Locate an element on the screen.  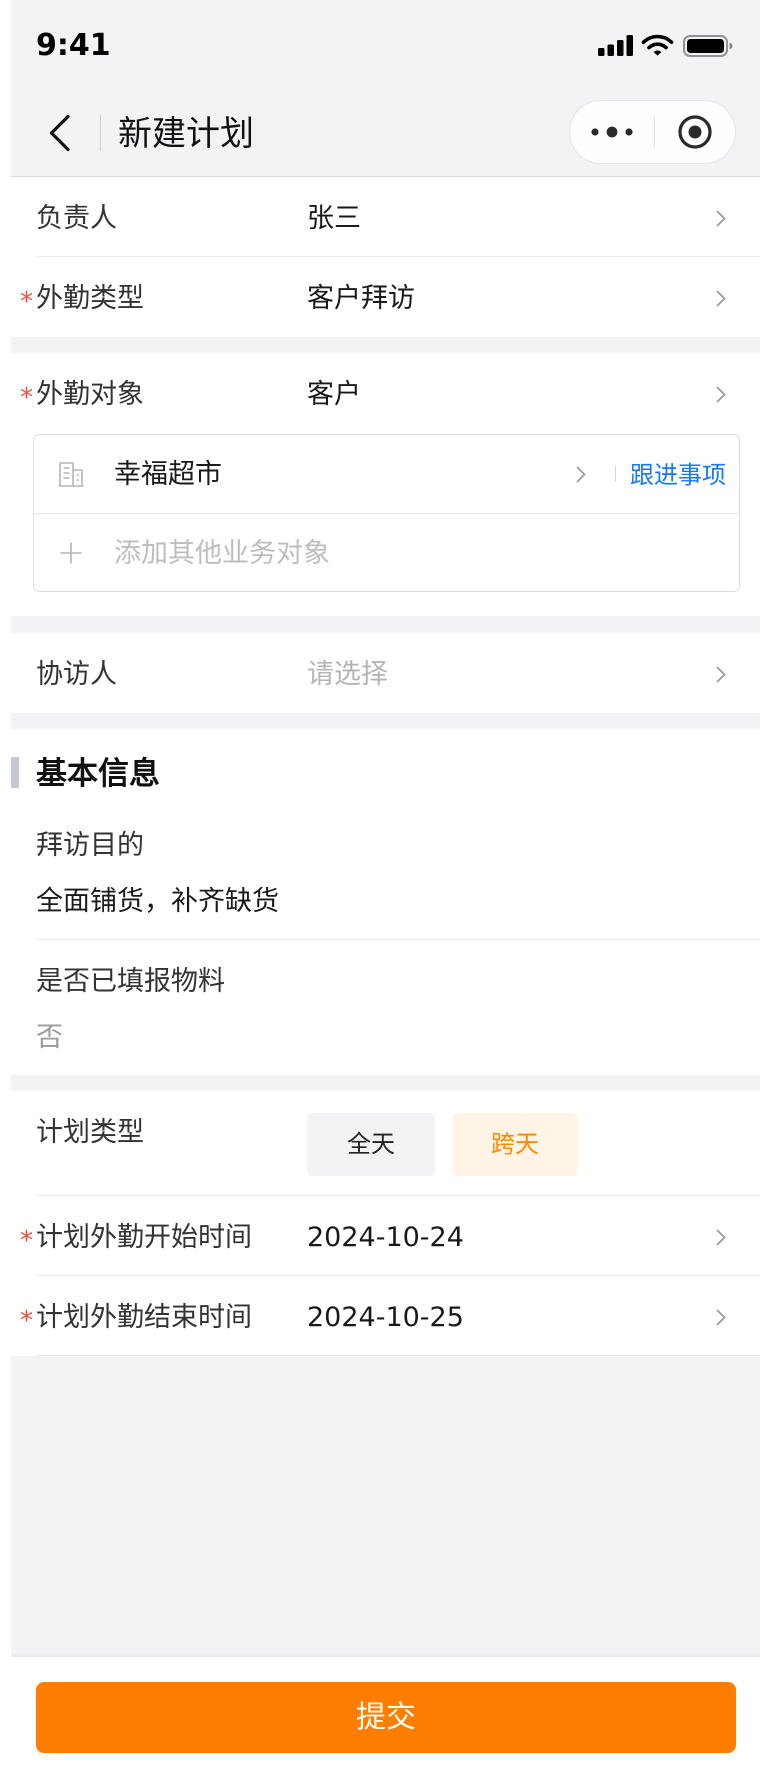
target-object-item: 幸福超市 跟进事项 is located at coordinates (386, 474).